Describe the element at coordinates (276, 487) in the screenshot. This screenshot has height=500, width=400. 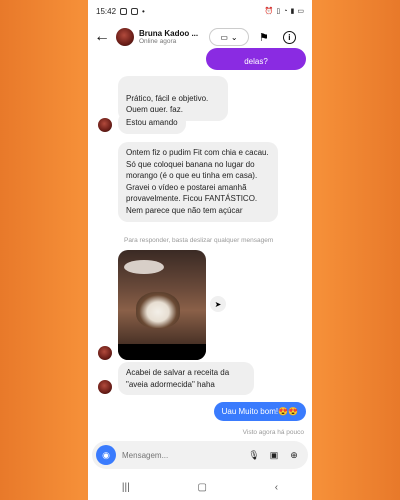
I see `back-nav-icon: ‹` at that location.